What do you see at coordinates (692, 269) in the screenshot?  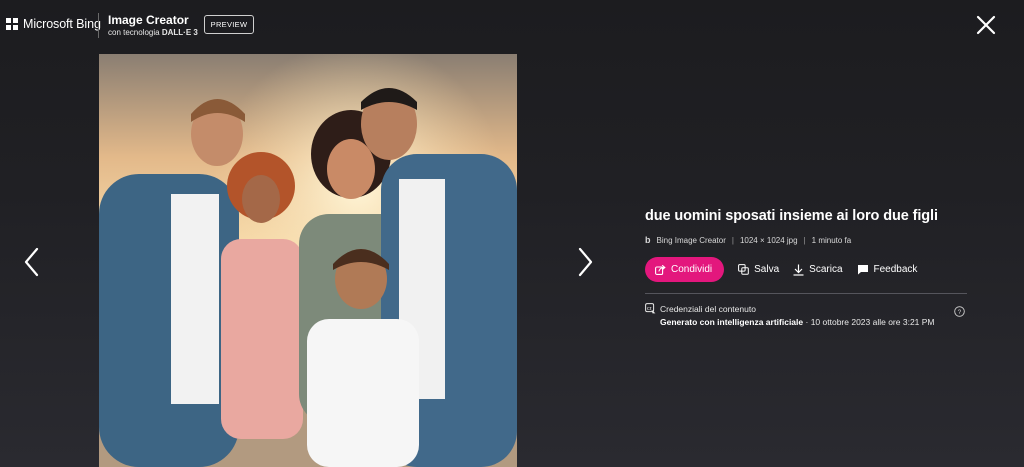 I see `share-label: Condividi` at bounding box center [692, 269].